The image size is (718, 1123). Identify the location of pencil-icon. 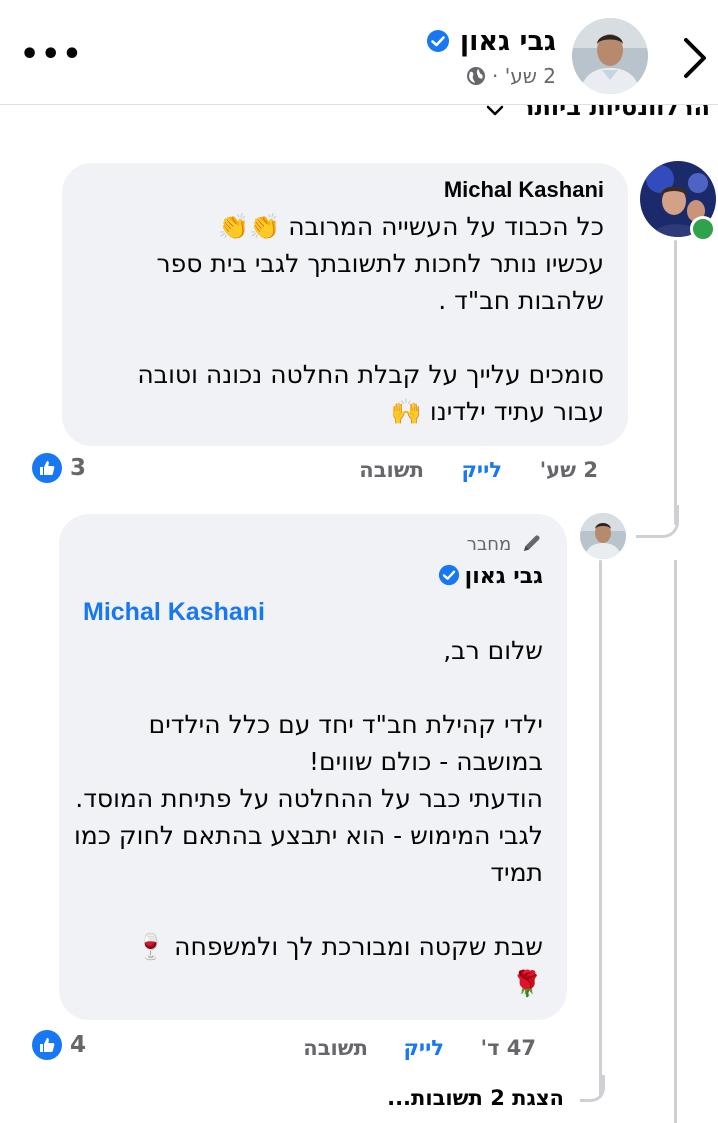
(532, 543).